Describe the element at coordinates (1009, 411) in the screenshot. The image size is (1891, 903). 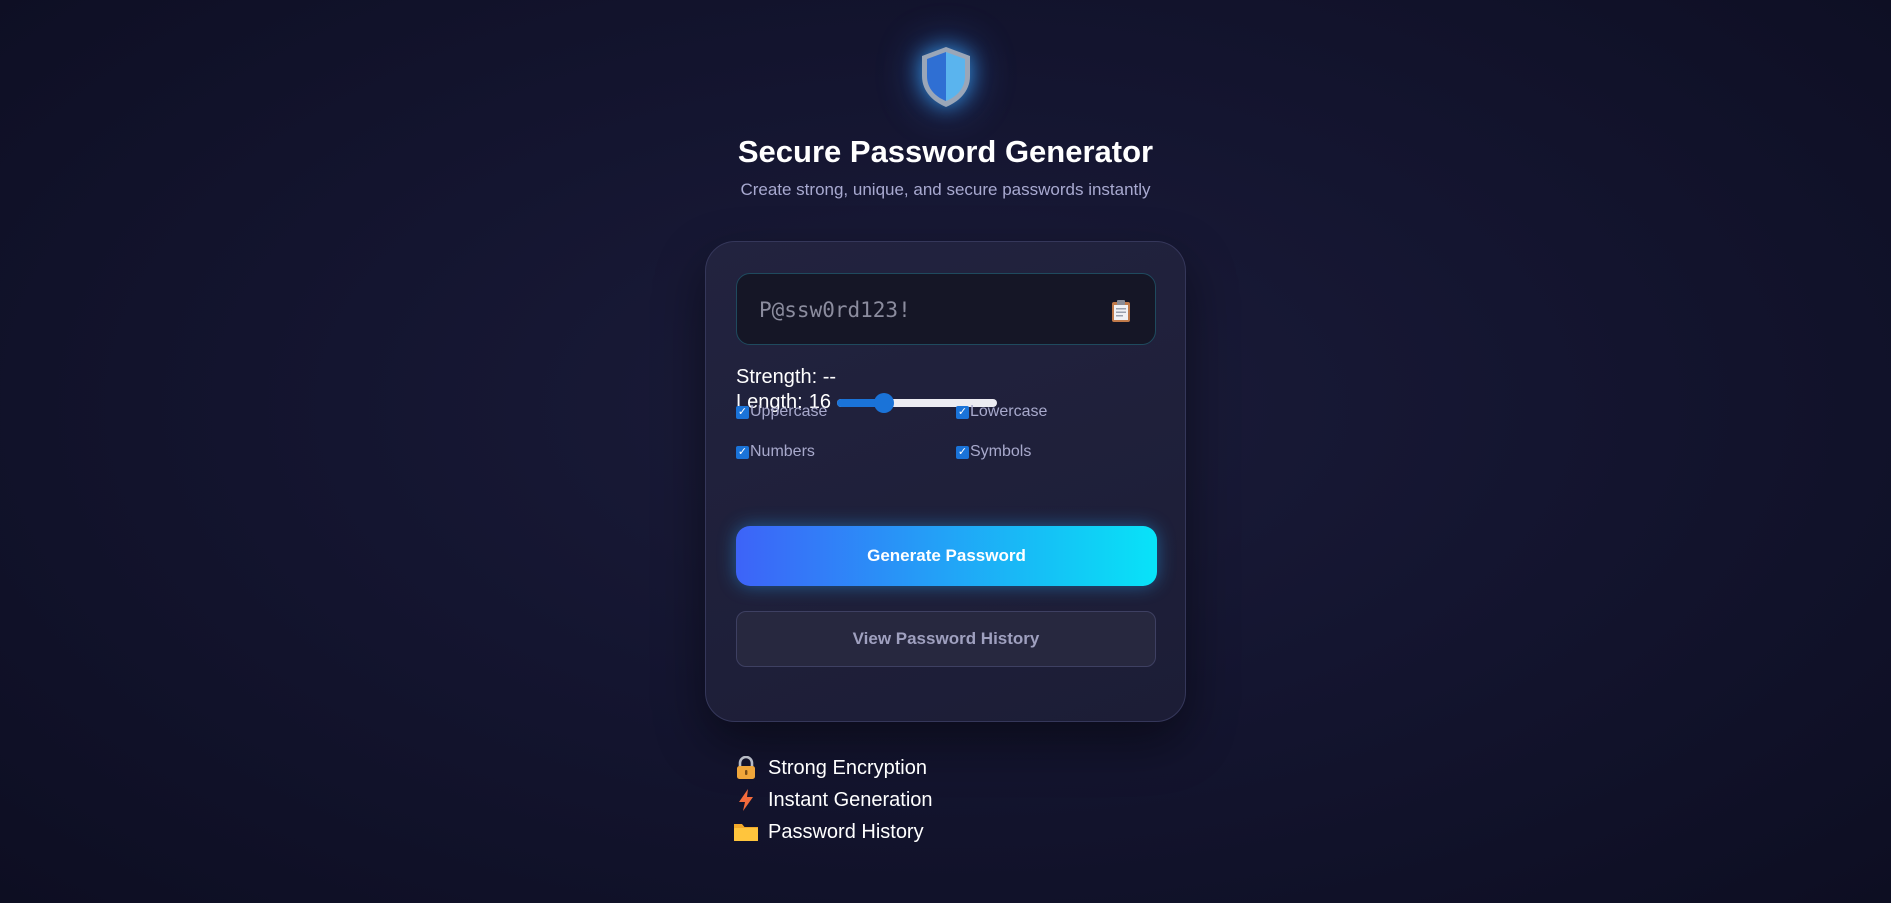
I see `option-label: Lowercase` at that location.